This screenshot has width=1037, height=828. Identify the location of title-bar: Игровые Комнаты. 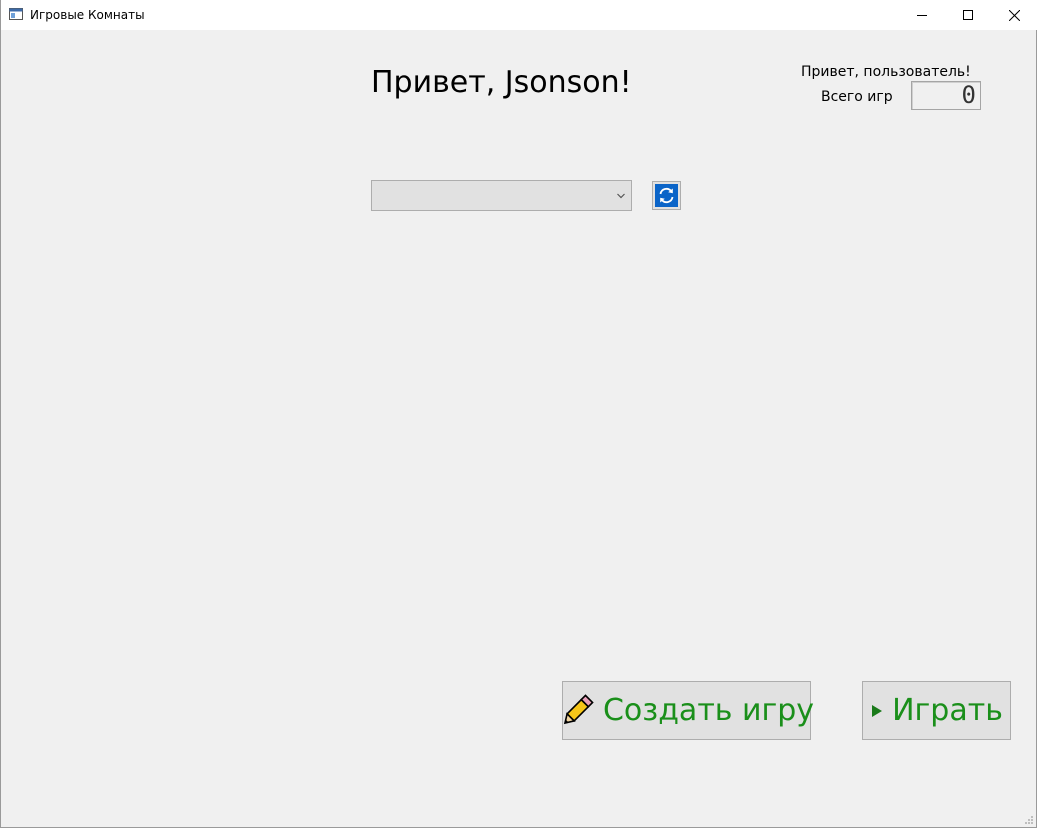
(519, 15).